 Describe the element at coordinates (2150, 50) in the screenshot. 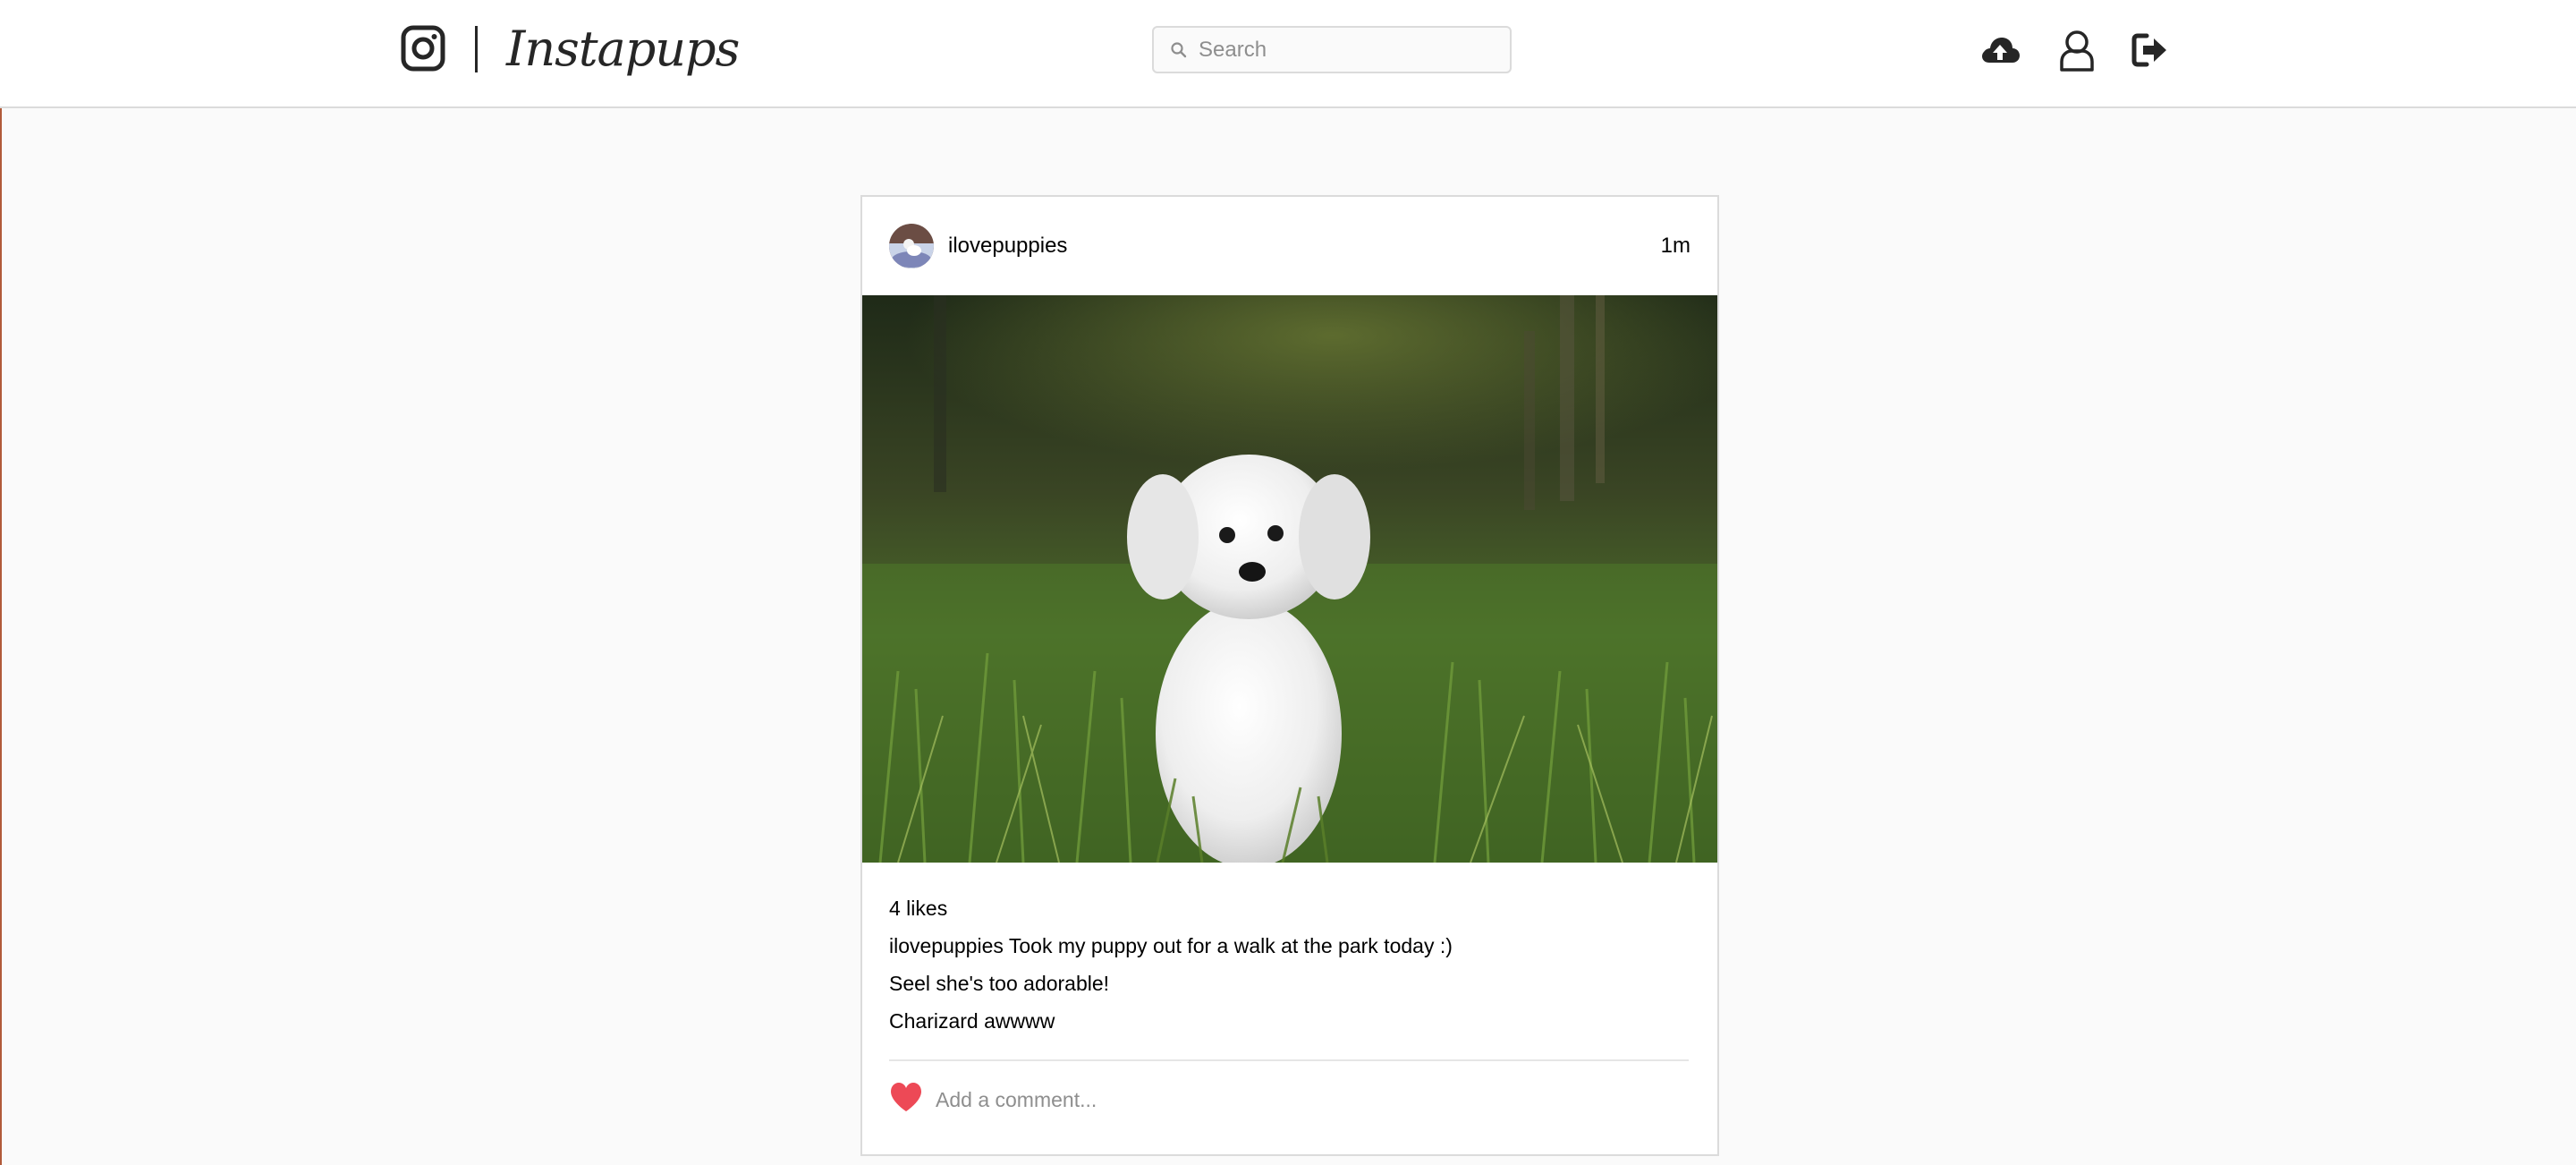

I see `logout-icon` at that location.